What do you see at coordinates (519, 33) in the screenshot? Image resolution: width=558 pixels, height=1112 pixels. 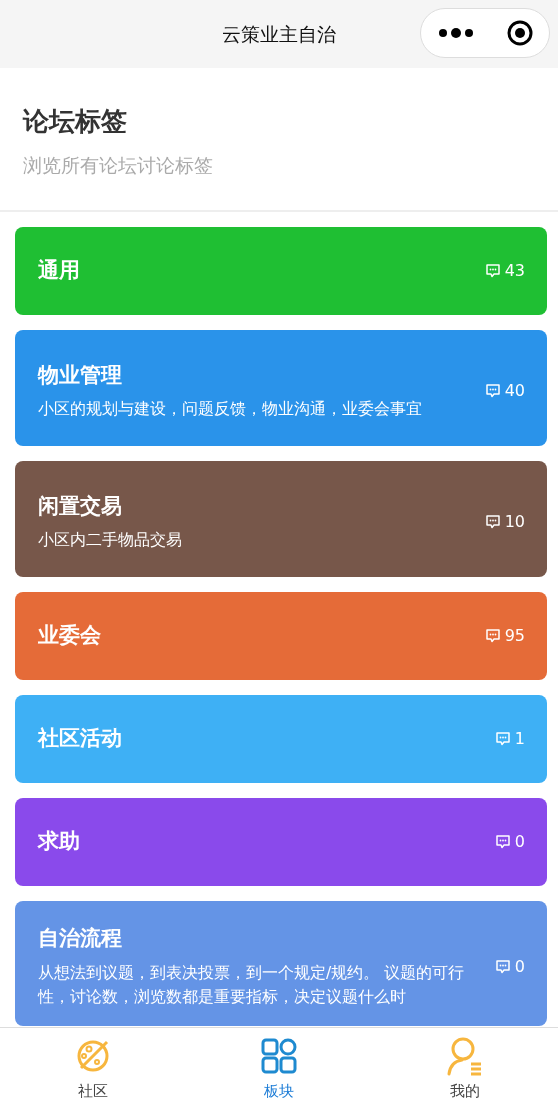 I see `close-icon` at bounding box center [519, 33].